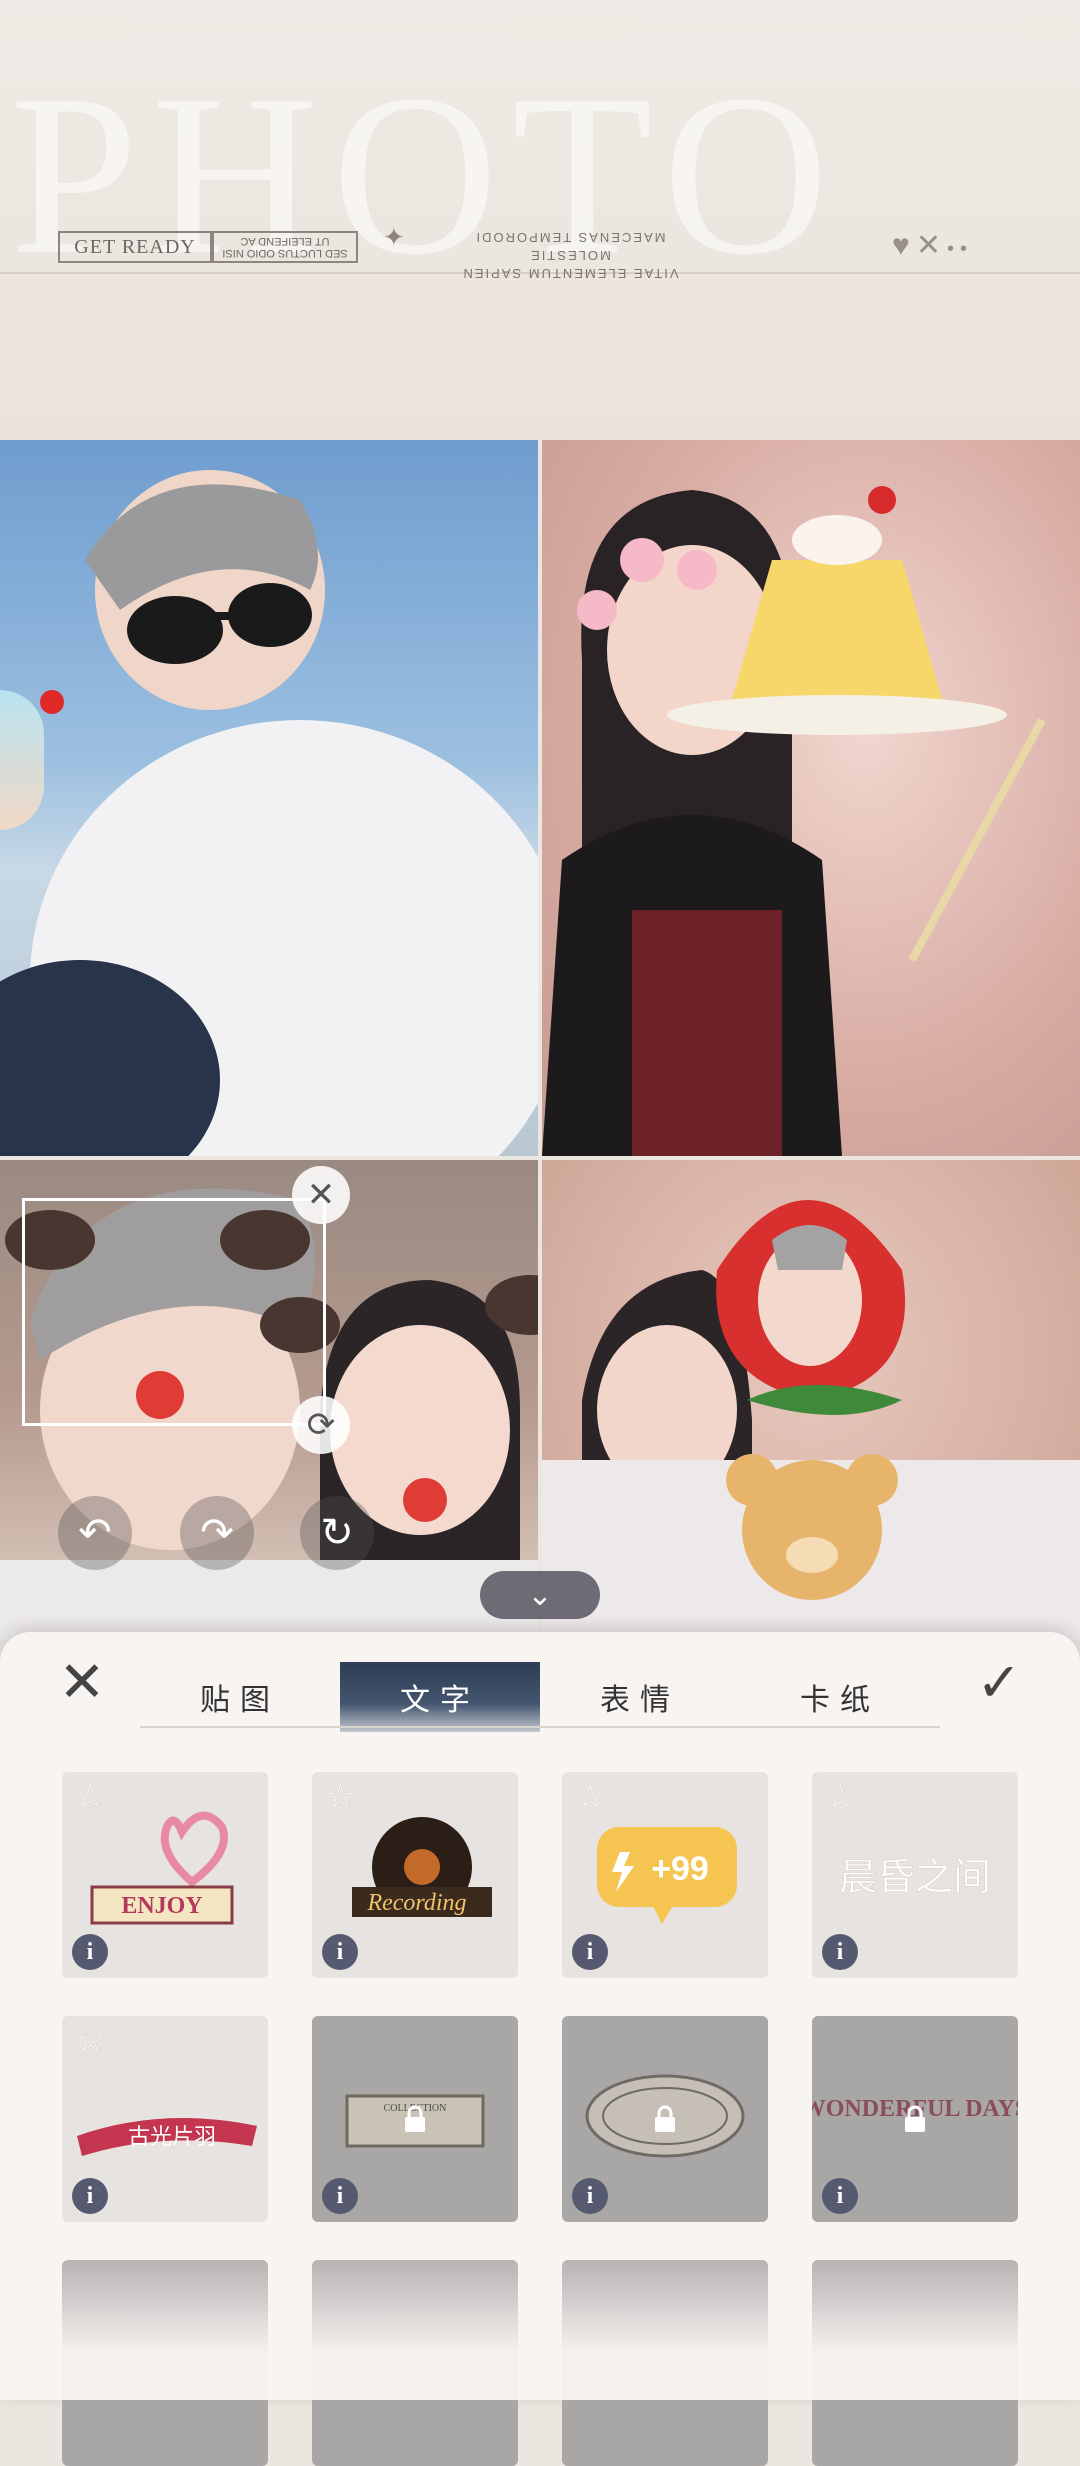 This screenshot has width=1080, height=2466. What do you see at coordinates (680, 1869) in the screenshot?
I see `plus99-text: +99` at bounding box center [680, 1869].